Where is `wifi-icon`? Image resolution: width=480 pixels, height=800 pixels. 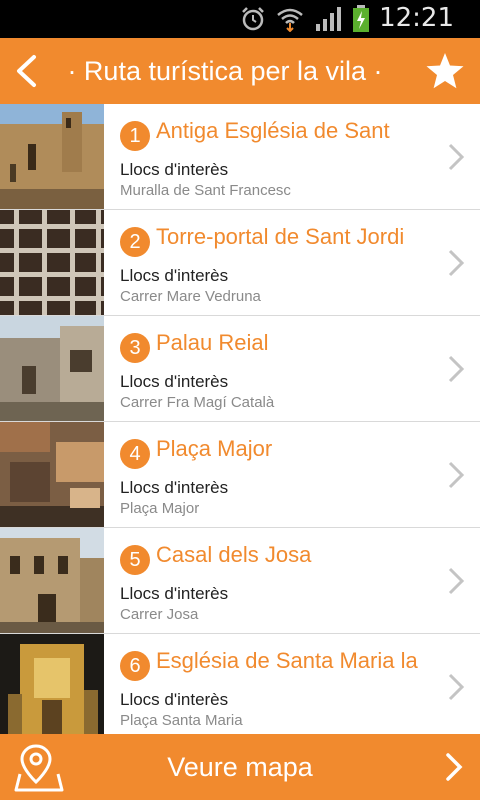
wifi-icon is located at coordinates (290, 20).